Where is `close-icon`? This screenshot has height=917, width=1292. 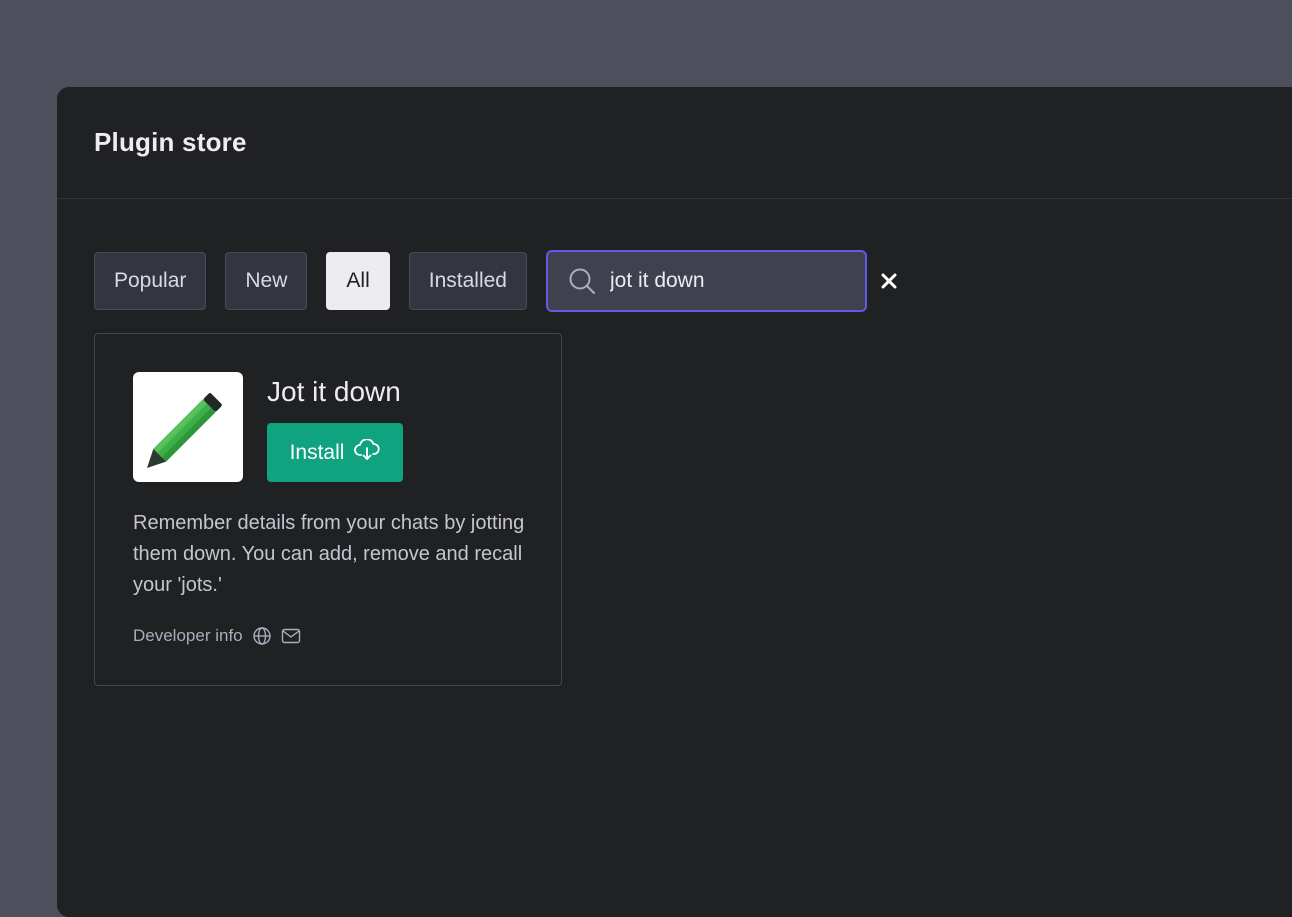 close-icon is located at coordinates (889, 281).